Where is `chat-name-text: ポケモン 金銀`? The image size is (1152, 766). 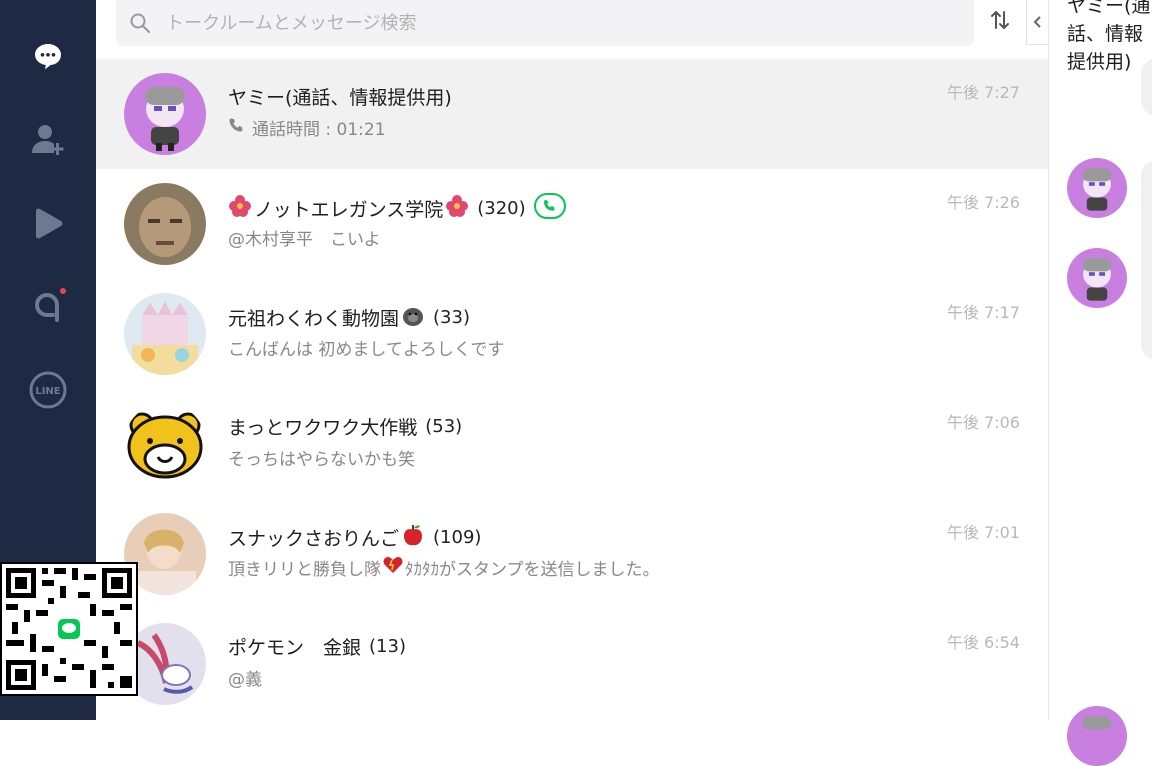 chat-name-text: ポケモン 金銀 is located at coordinates (295, 648).